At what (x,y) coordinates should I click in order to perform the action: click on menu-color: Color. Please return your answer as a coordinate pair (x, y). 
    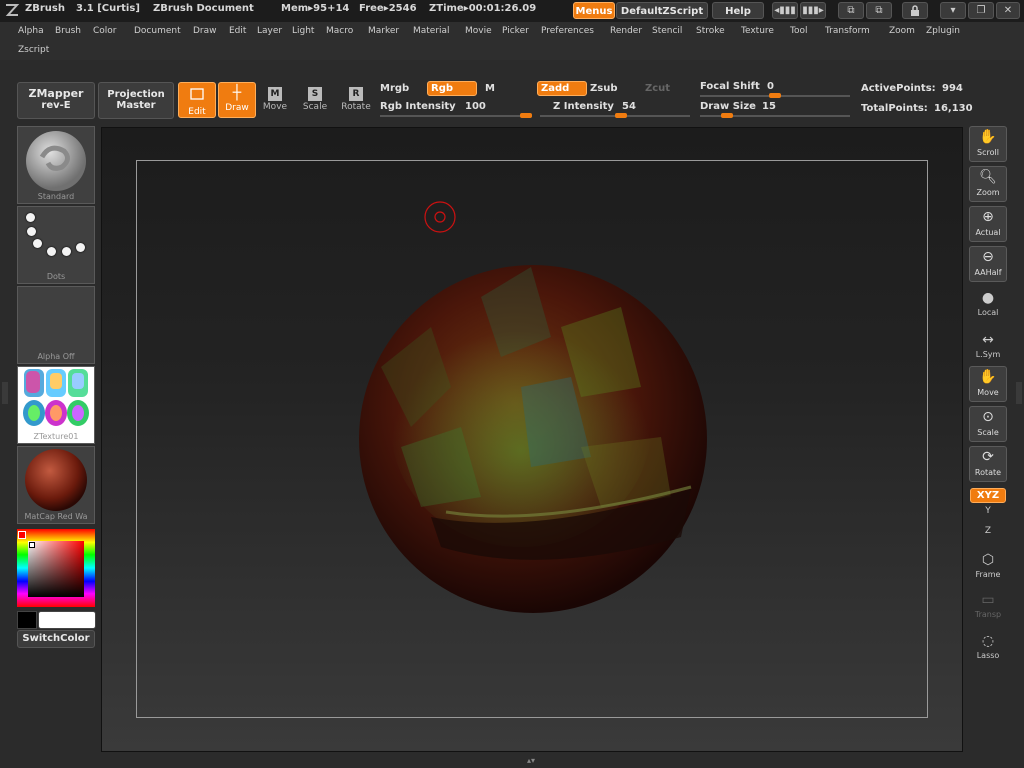
    Looking at the image, I should click on (105, 31).